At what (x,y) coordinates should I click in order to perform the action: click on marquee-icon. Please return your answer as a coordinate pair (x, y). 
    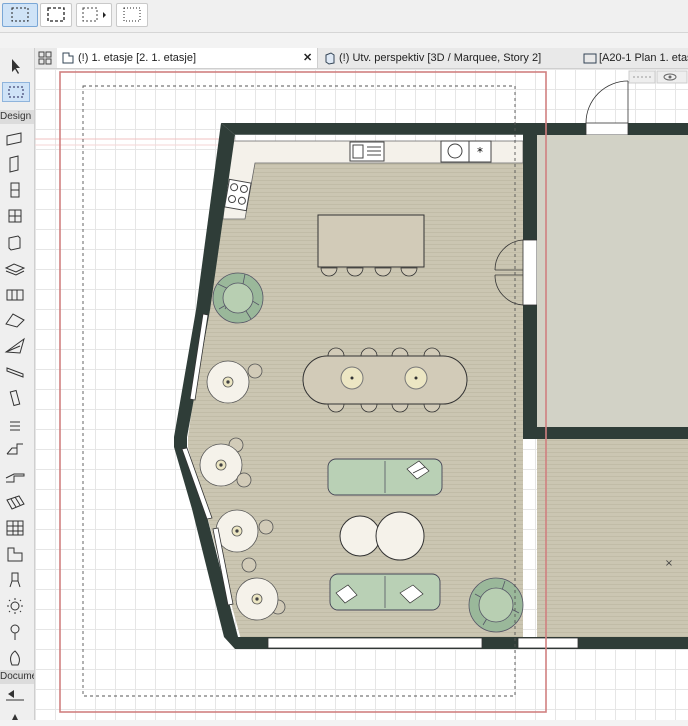
    Looking at the image, I should click on (20, 14).